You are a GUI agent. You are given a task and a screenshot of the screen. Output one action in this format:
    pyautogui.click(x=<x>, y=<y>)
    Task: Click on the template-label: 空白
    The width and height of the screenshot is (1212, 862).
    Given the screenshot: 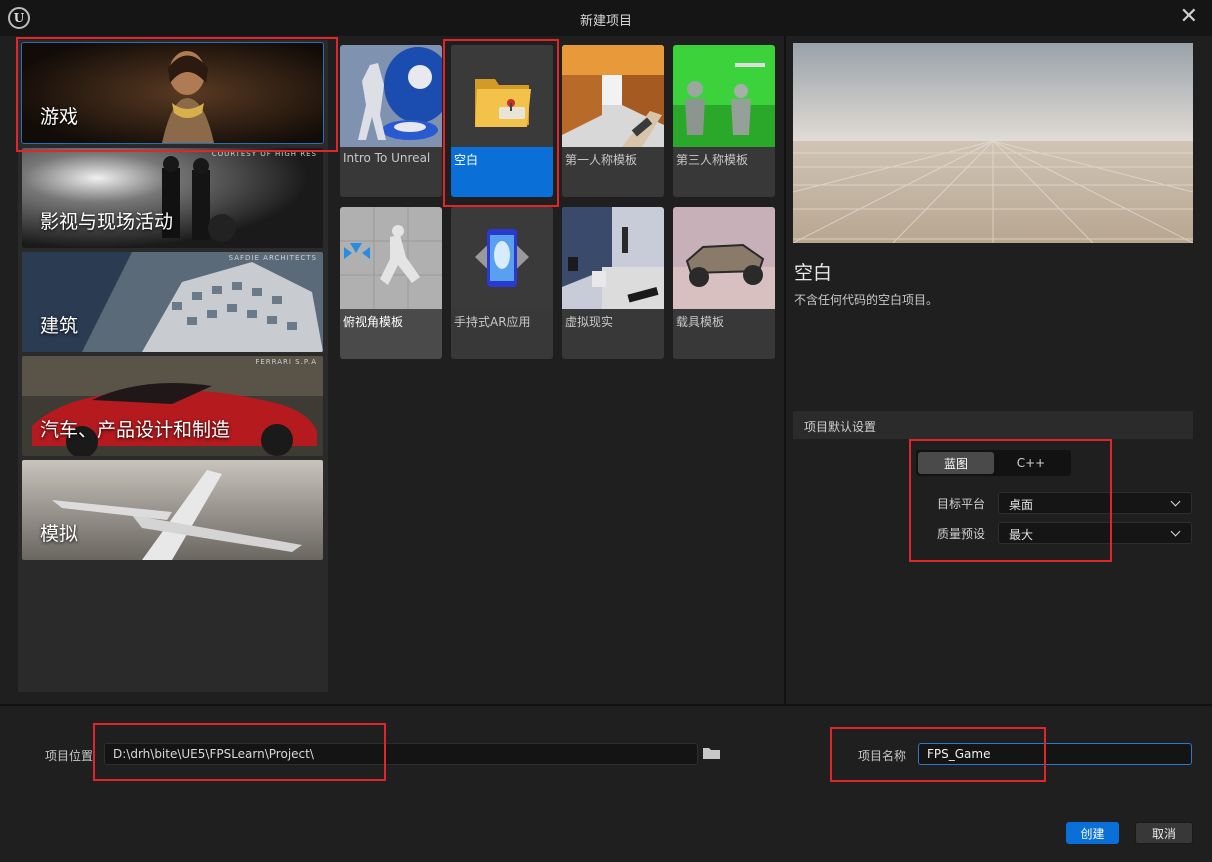 What is the action you would take?
    pyautogui.click(x=466, y=160)
    